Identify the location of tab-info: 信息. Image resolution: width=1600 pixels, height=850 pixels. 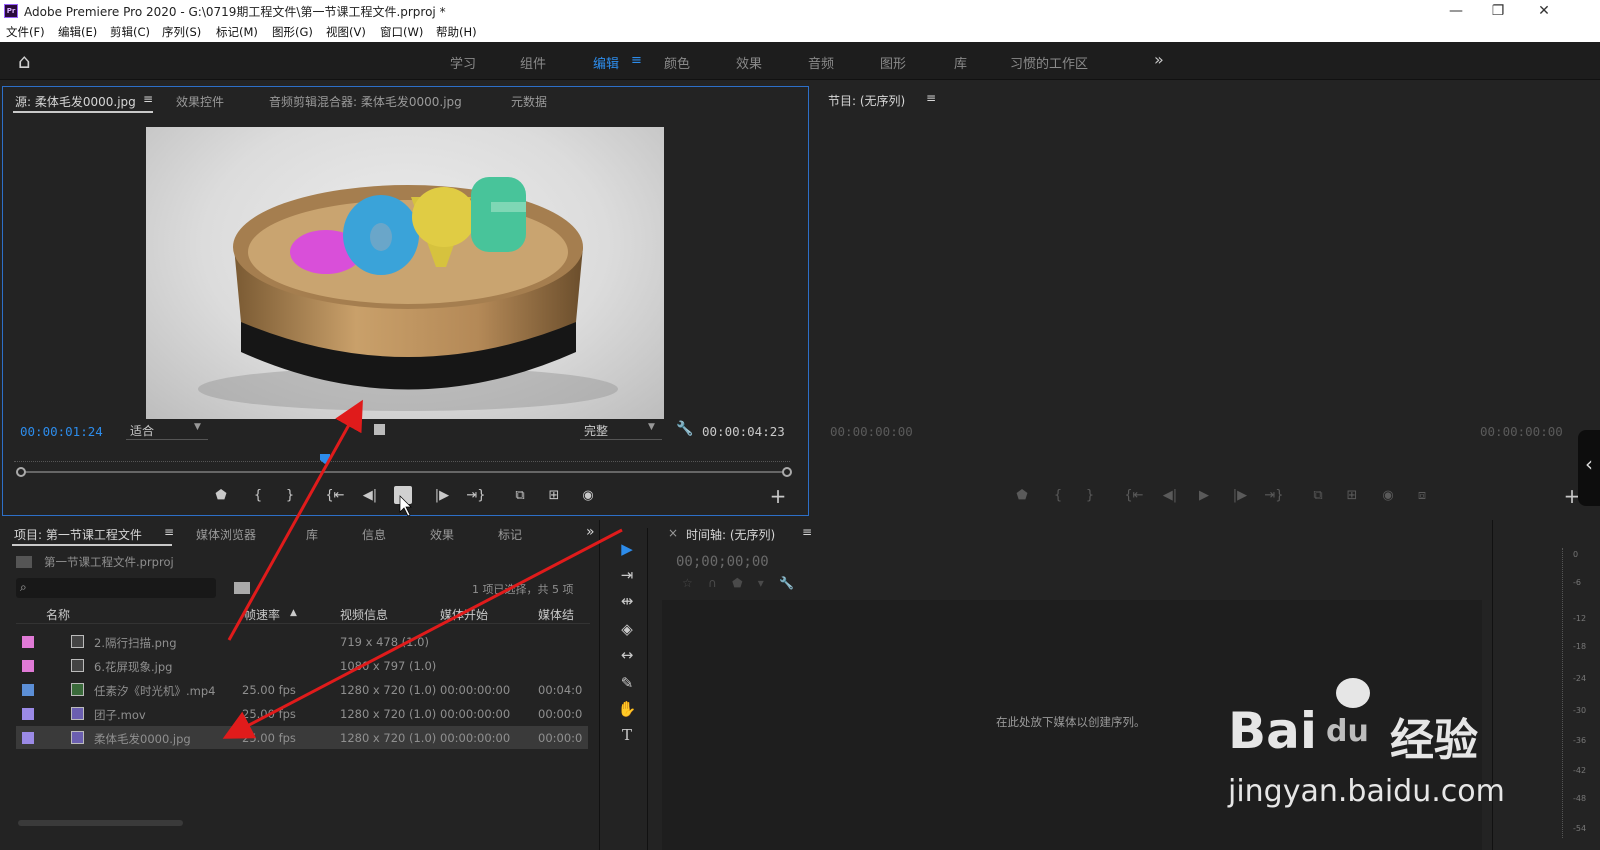
(374, 534).